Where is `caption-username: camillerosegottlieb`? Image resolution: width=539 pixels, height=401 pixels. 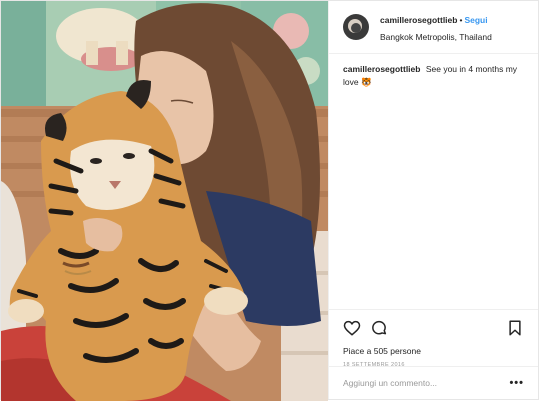
caption-username: camillerosegottlieb is located at coordinates (381, 69).